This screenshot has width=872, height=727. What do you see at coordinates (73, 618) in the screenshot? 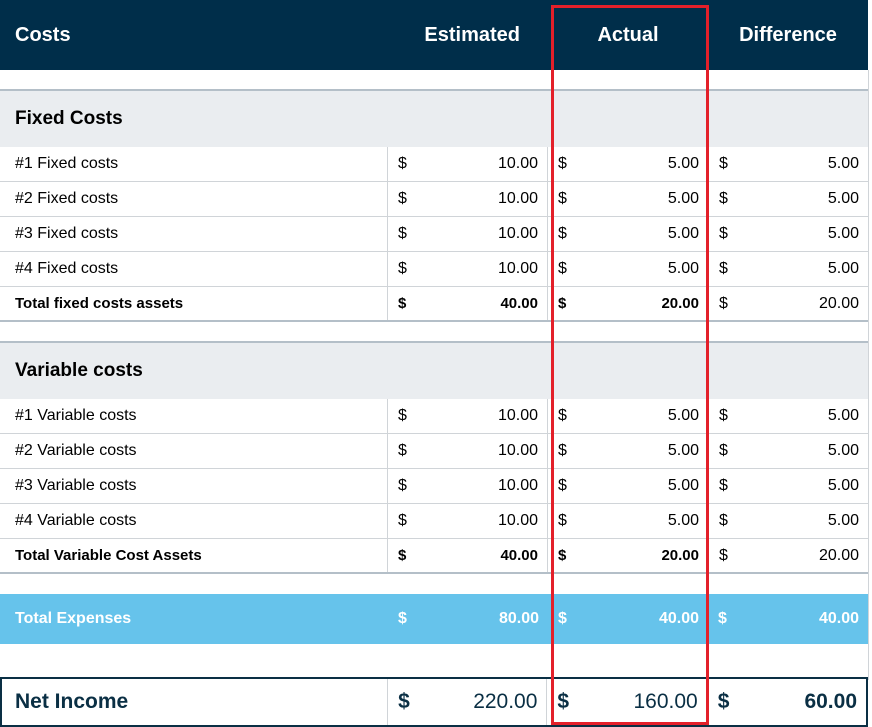
I see `row-label: Total Expenses` at bounding box center [73, 618].